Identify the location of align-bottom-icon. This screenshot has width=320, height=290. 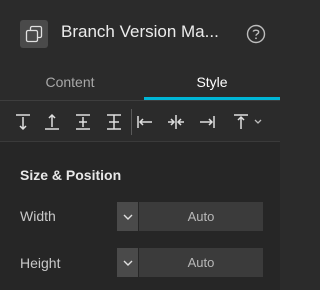
(52, 122).